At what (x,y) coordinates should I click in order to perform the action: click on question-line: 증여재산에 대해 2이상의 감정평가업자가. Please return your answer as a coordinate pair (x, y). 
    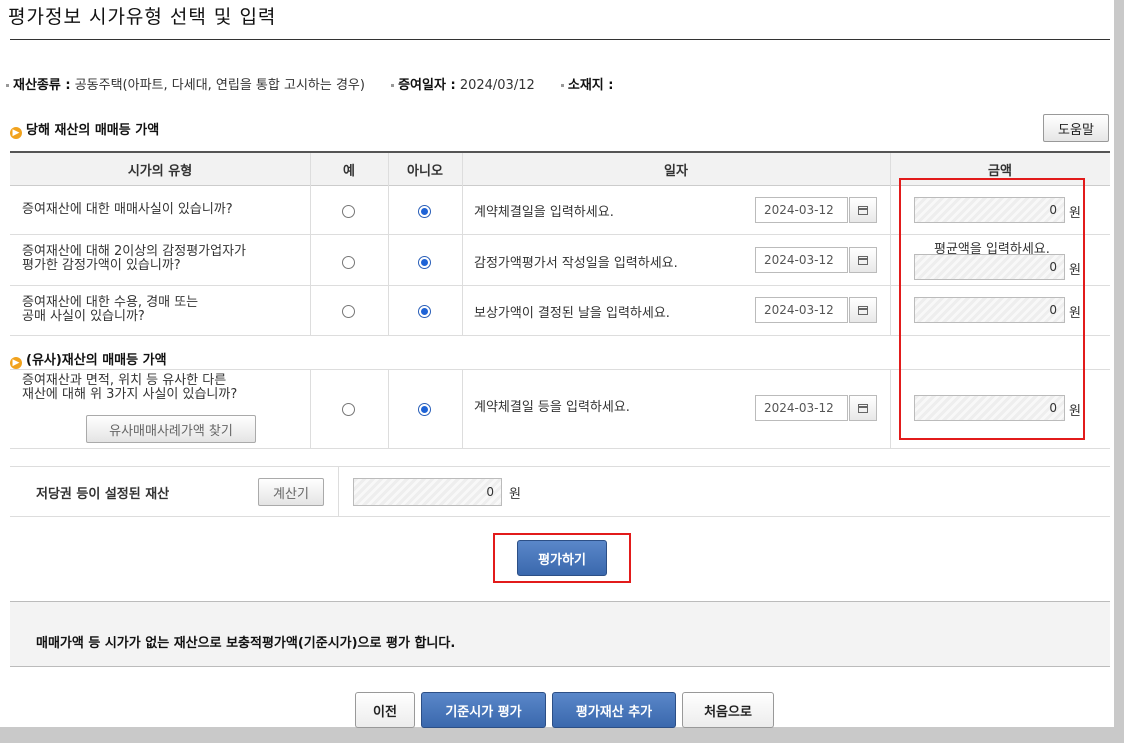
    Looking at the image, I should click on (134, 251).